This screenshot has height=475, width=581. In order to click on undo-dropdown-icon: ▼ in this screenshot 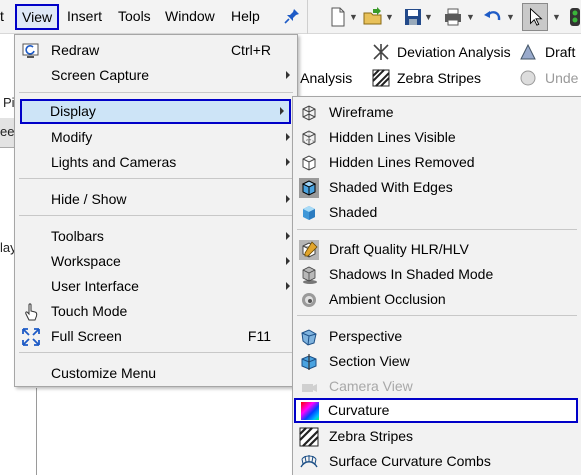, I will do `click(510, 17)`.